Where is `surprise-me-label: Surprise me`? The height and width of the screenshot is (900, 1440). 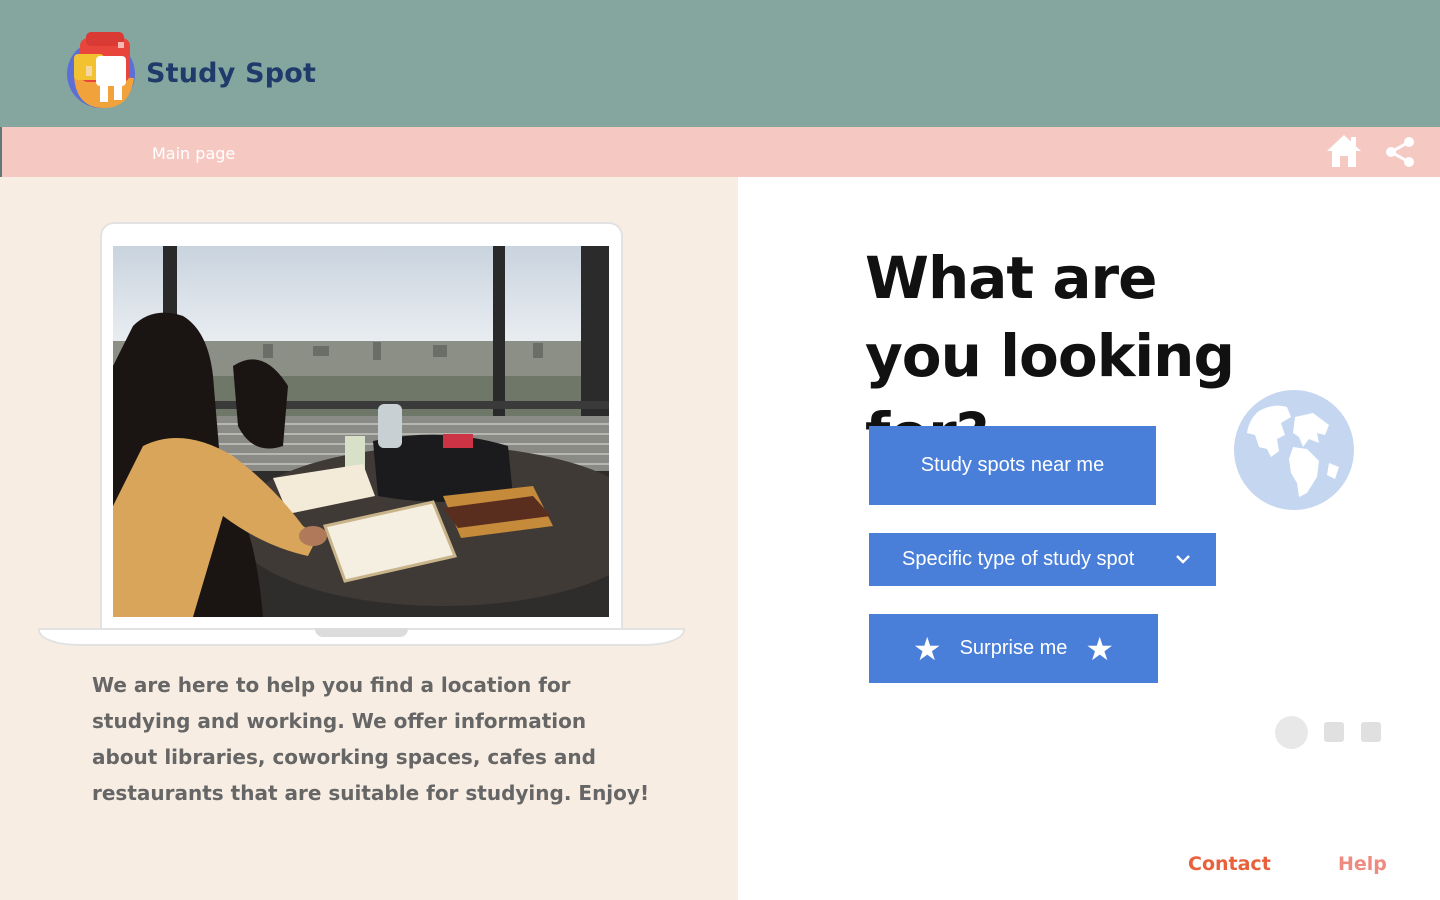
surprise-me-label: Surprise me is located at coordinates (1013, 648).